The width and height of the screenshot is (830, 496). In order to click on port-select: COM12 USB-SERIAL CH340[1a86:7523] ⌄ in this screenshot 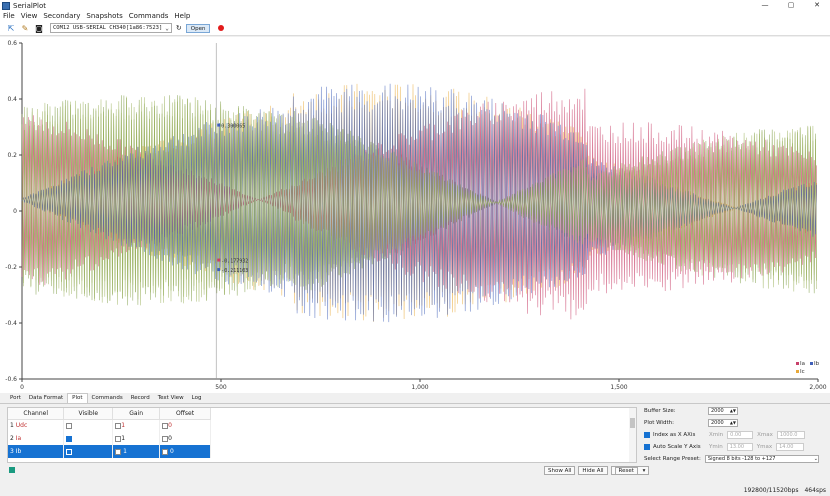, I will do `click(111, 28)`.